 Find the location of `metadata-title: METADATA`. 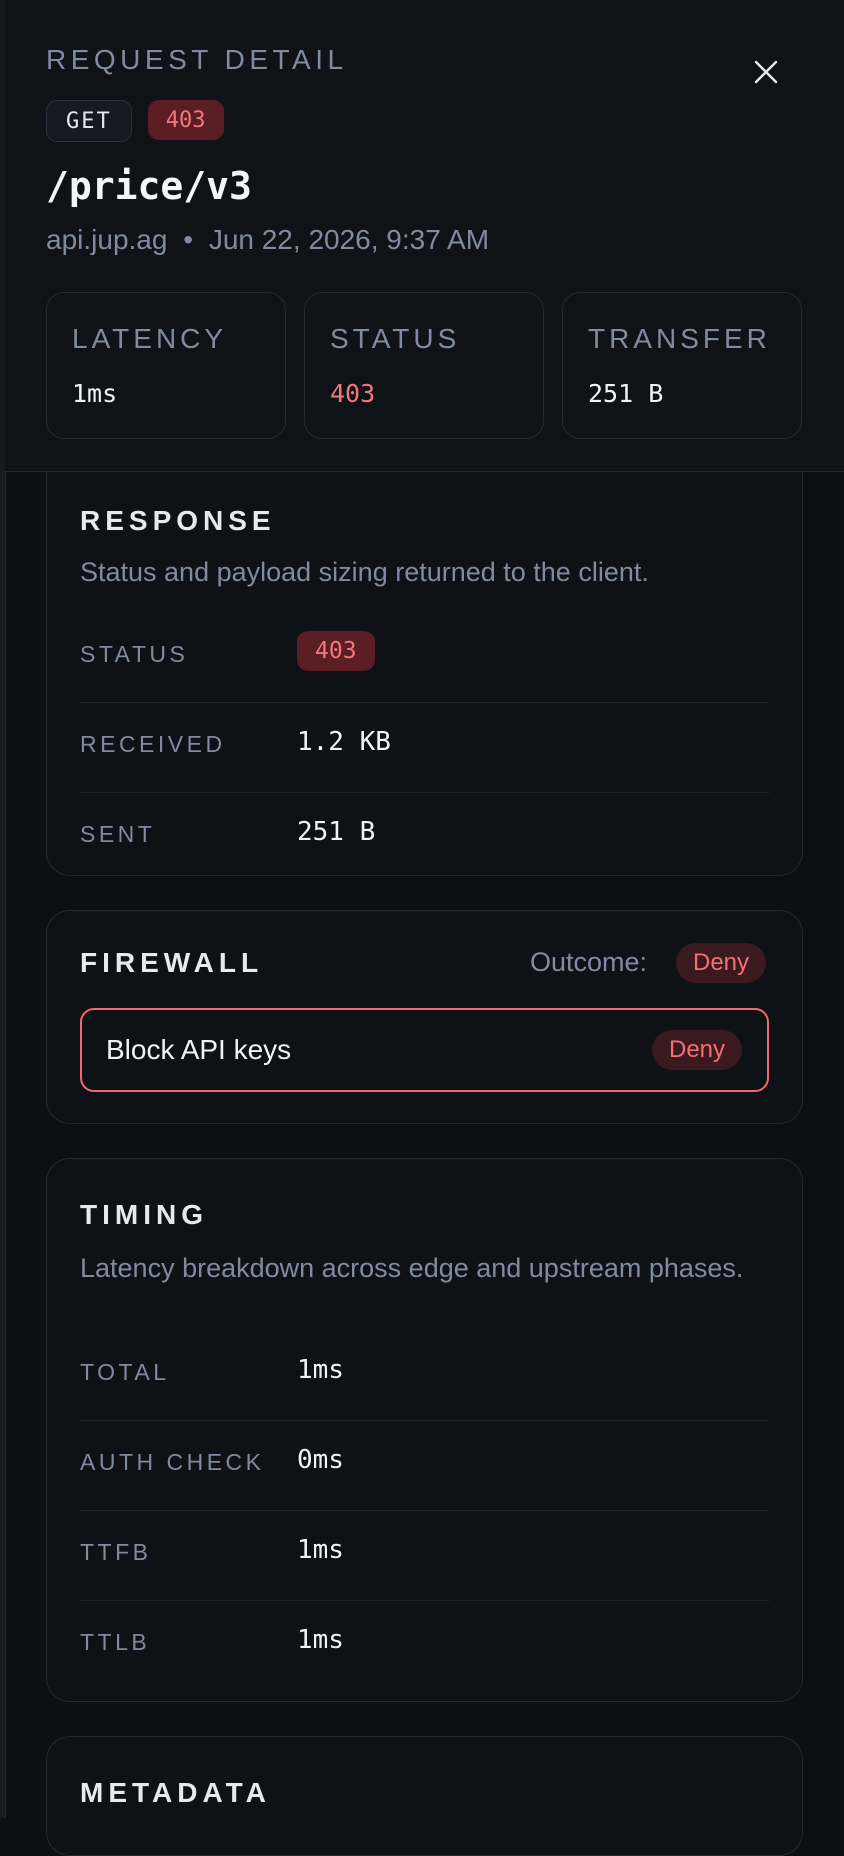

metadata-title: METADATA is located at coordinates (175, 1792).